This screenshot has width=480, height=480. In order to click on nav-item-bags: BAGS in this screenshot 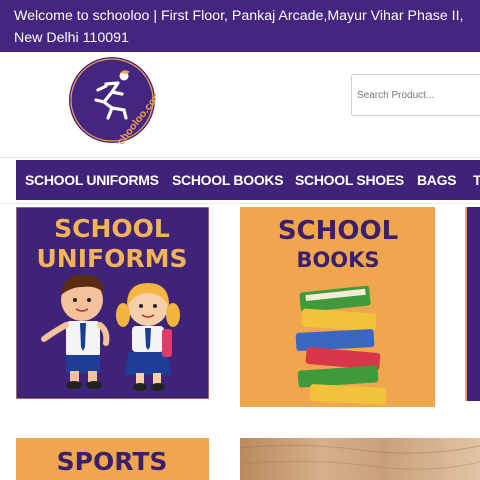, I will do `click(437, 180)`.